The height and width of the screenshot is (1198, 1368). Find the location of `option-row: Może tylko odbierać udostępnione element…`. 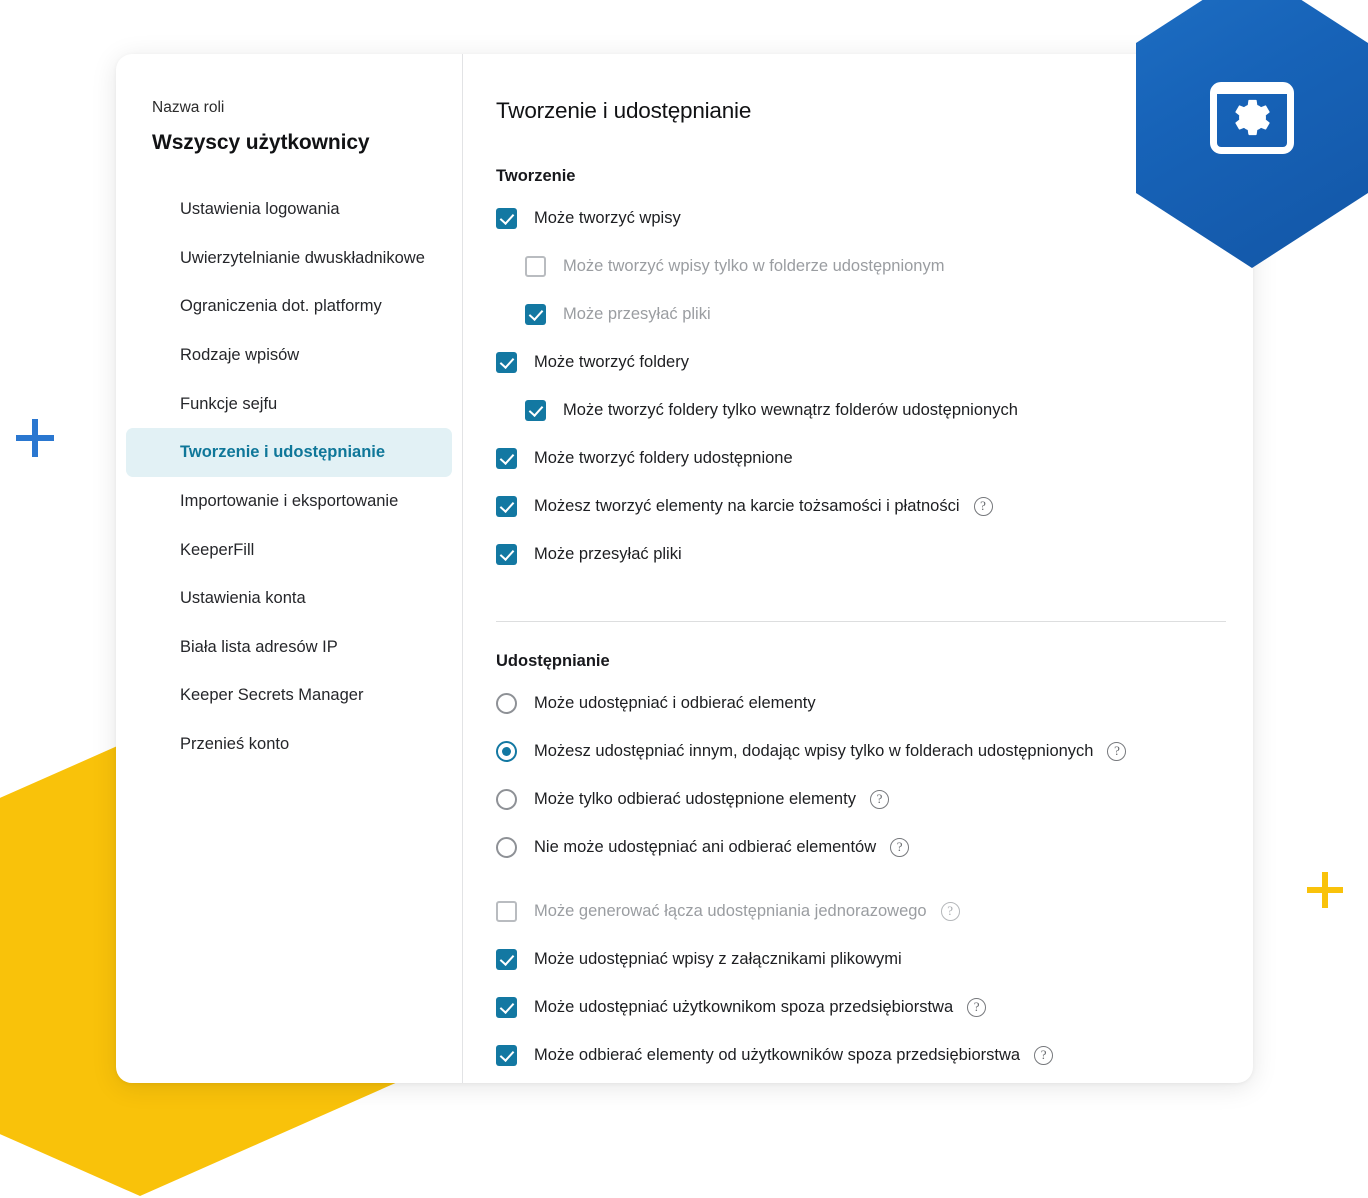

option-row: Może tylko odbierać udostępnione element… is located at coordinates (874, 799).